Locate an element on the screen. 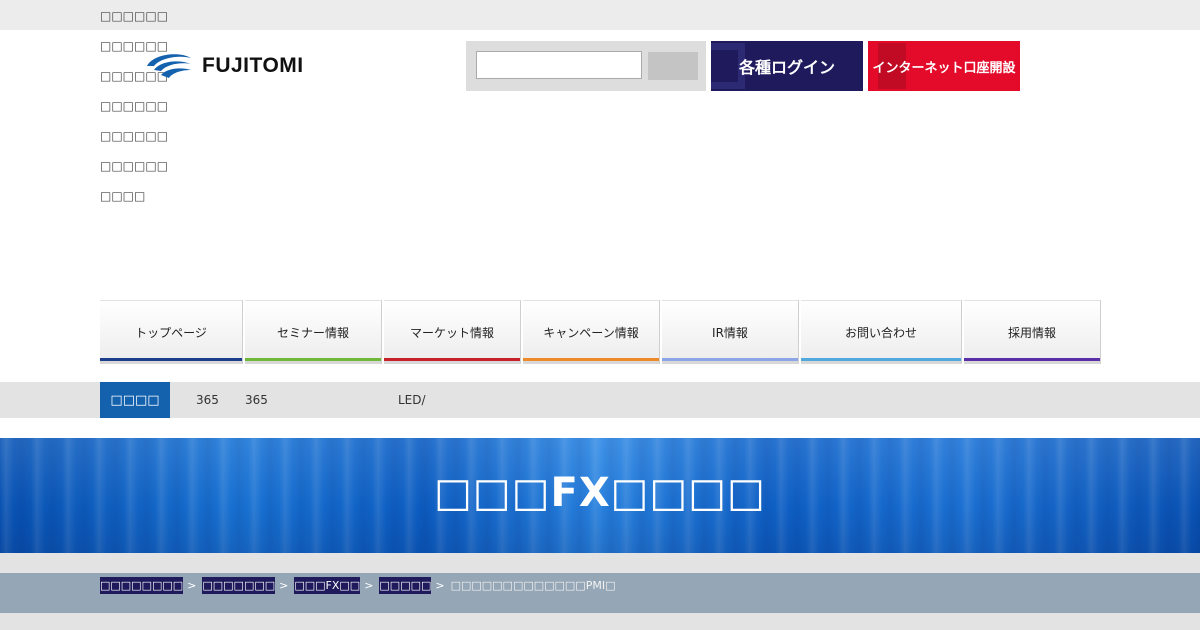 The width and height of the screenshot is (1200, 630). nav-item-label: マーケット情報 is located at coordinates (451, 333).